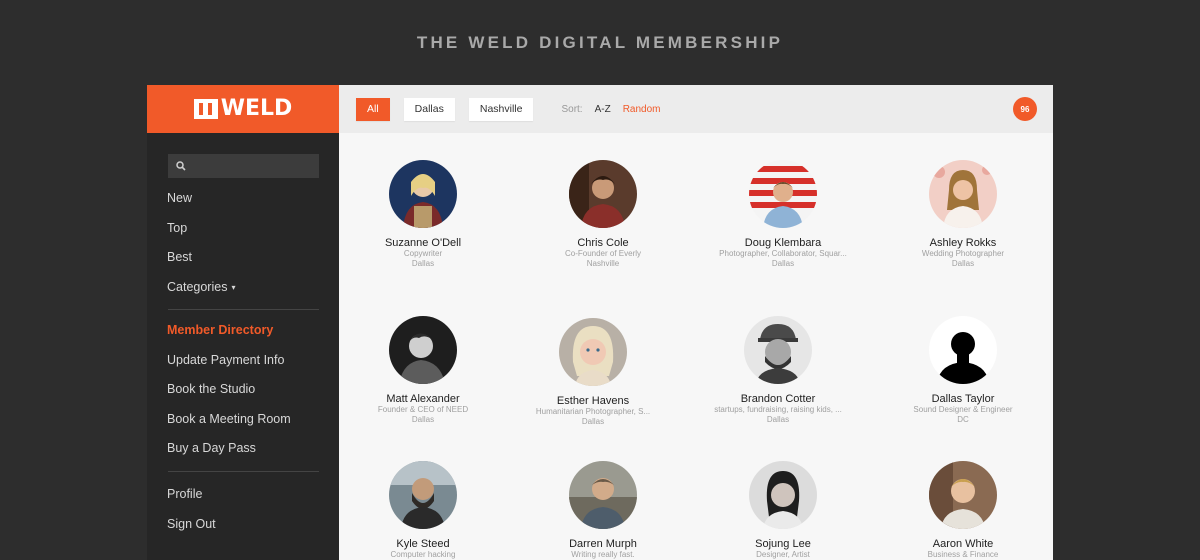 The height and width of the screenshot is (560, 1200). Describe the element at coordinates (185, 494) in the screenshot. I see `nav-label: Profile` at that location.